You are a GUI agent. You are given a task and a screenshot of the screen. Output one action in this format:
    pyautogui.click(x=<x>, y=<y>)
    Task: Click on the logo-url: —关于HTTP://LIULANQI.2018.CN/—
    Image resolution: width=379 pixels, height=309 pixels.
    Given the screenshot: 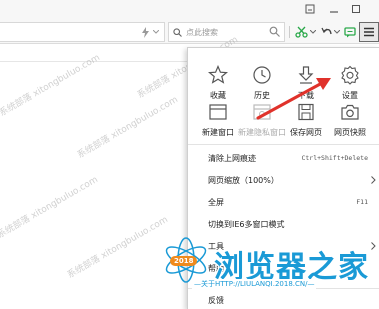 What is the action you would take?
    pyautogui.click(x=254, y=284)
    